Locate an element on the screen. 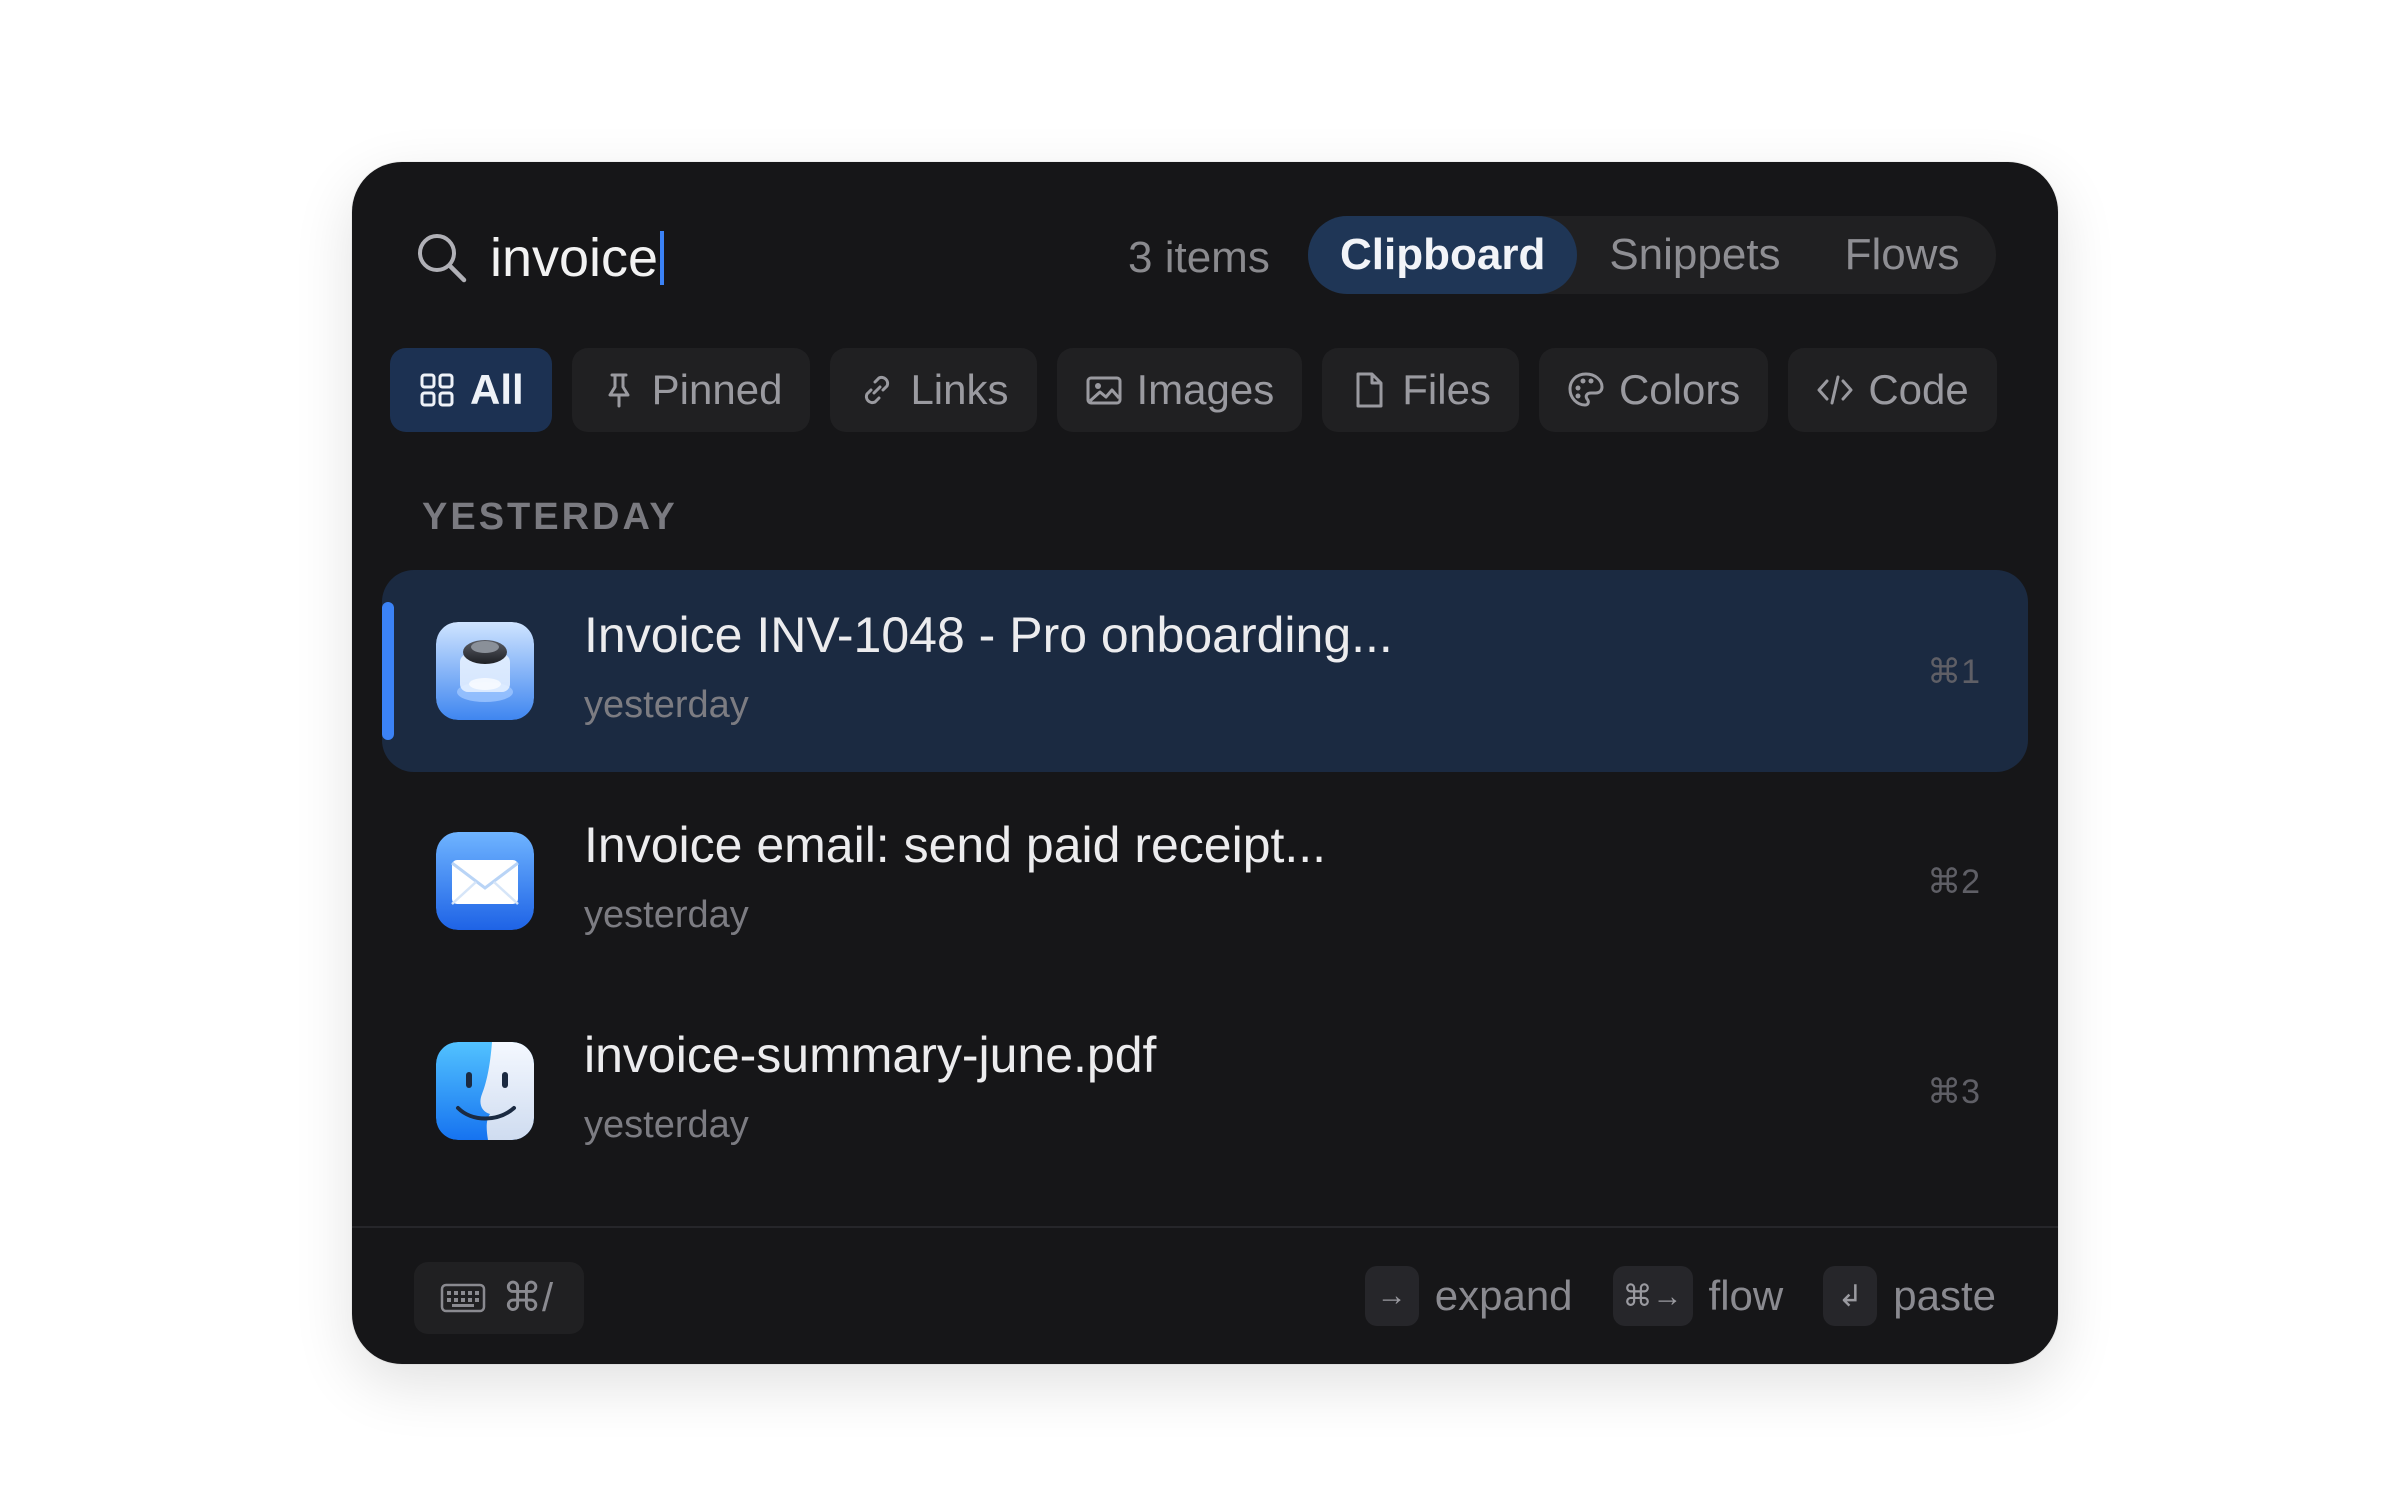 This screenshot has width=2400, height=1500. filter-all: All is located at coordinates (471, 390).